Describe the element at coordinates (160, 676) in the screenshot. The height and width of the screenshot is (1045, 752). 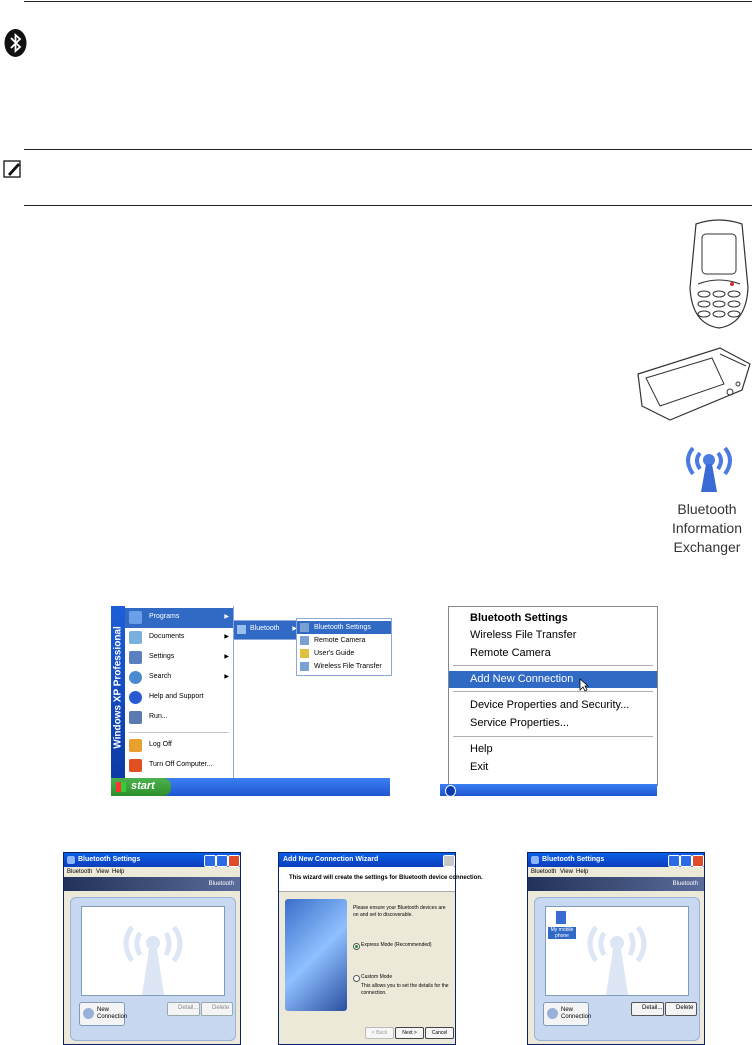
I see `menu-label: Search` at that location.